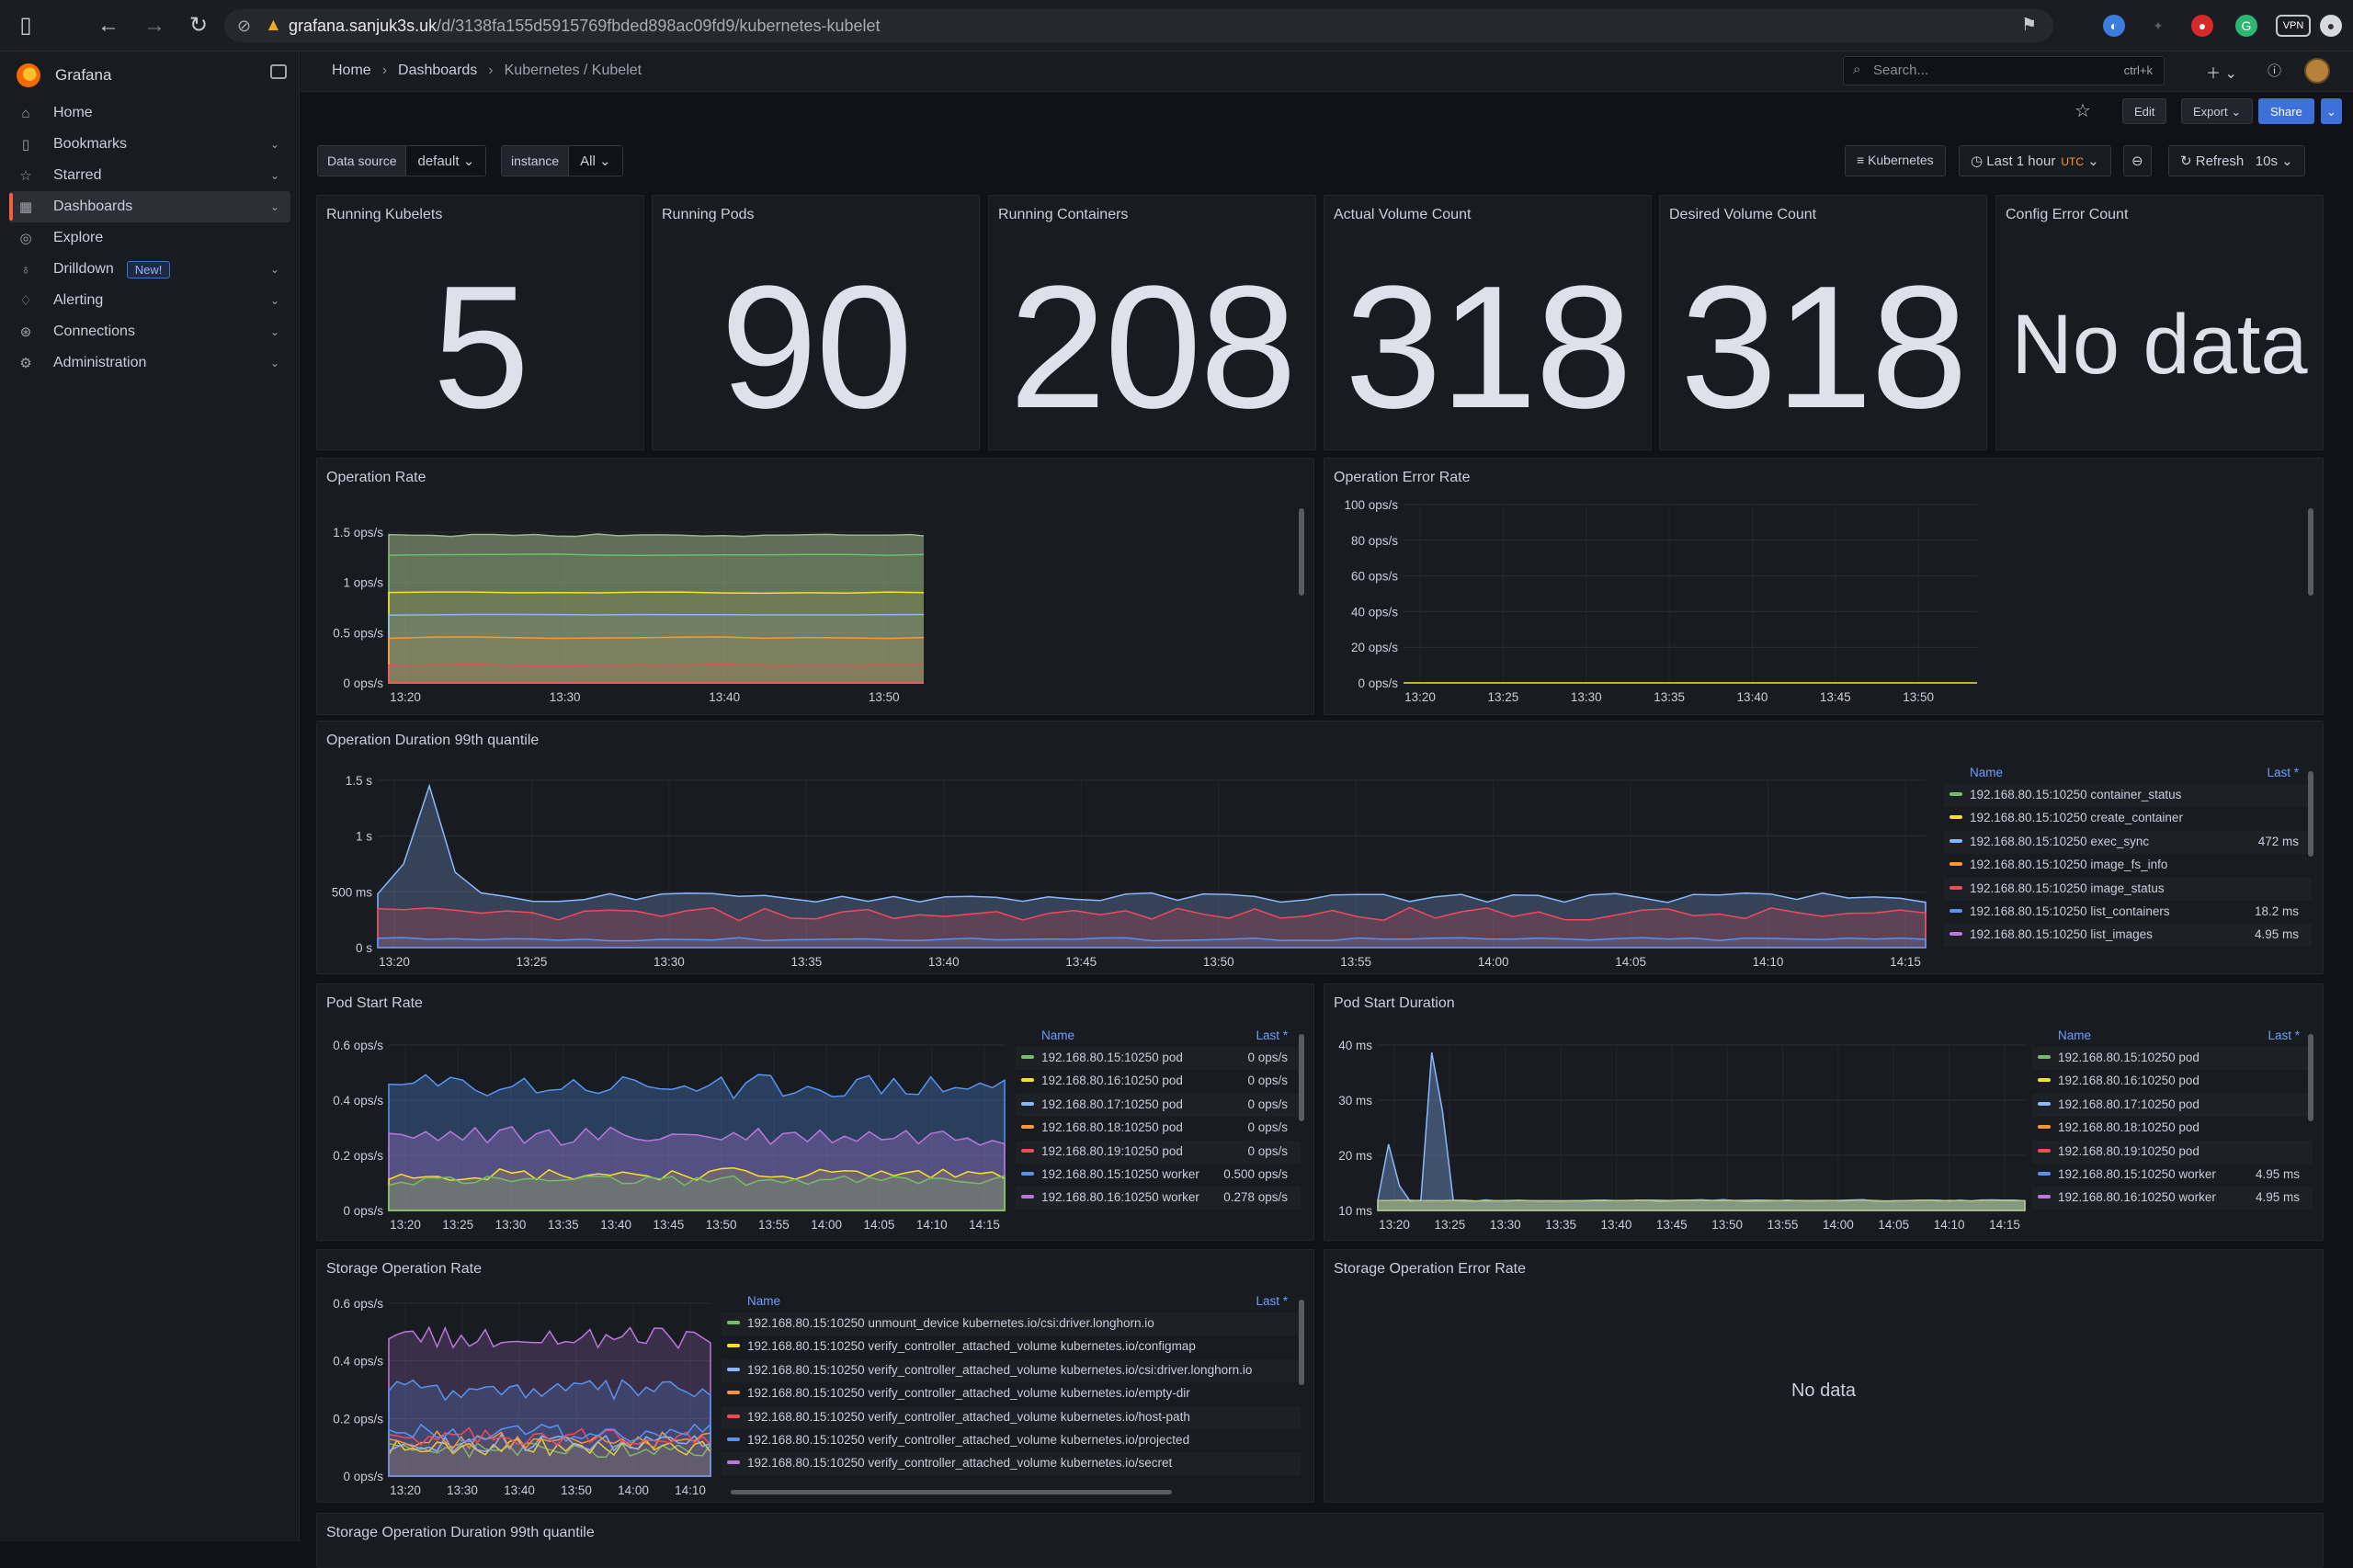 Image resolution: width=2353 pixels, height=1568 pixels. I want to click on sidebar-item-bookmarks: ▯ Bookmarks ⌄, so click(149, 144).